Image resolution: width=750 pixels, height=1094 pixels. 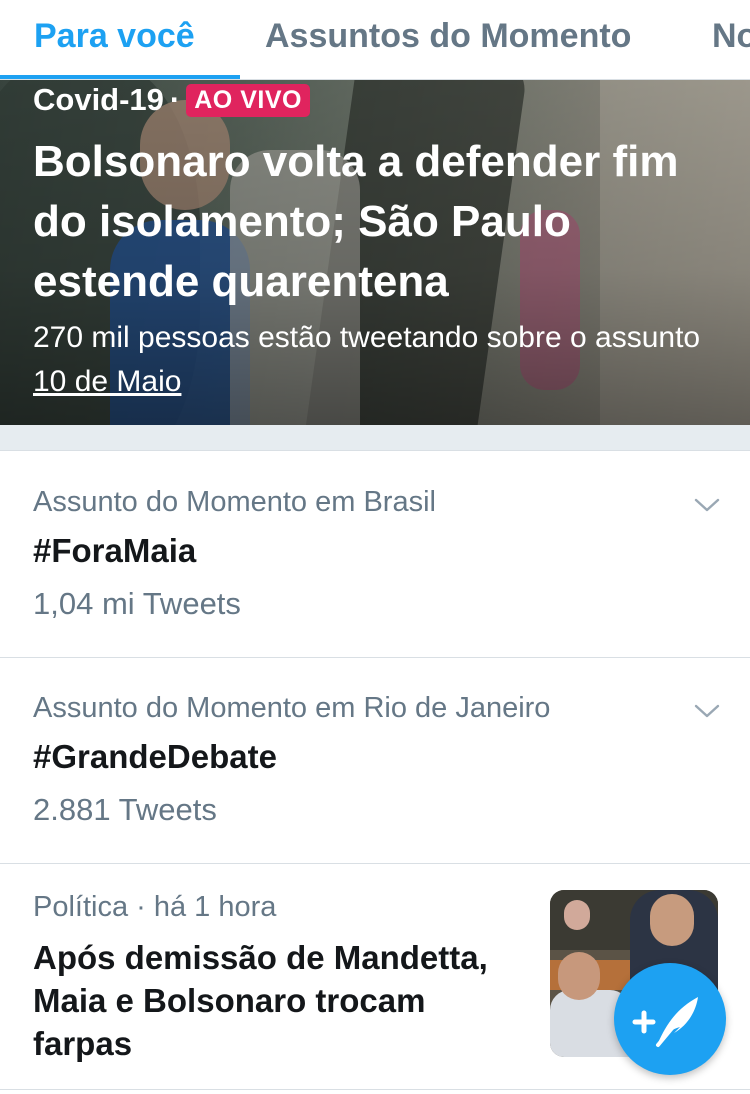 What do you see at coordinates (375, 438) in the screenshot?
I see `section-separator` at bounding box center [375, 438].